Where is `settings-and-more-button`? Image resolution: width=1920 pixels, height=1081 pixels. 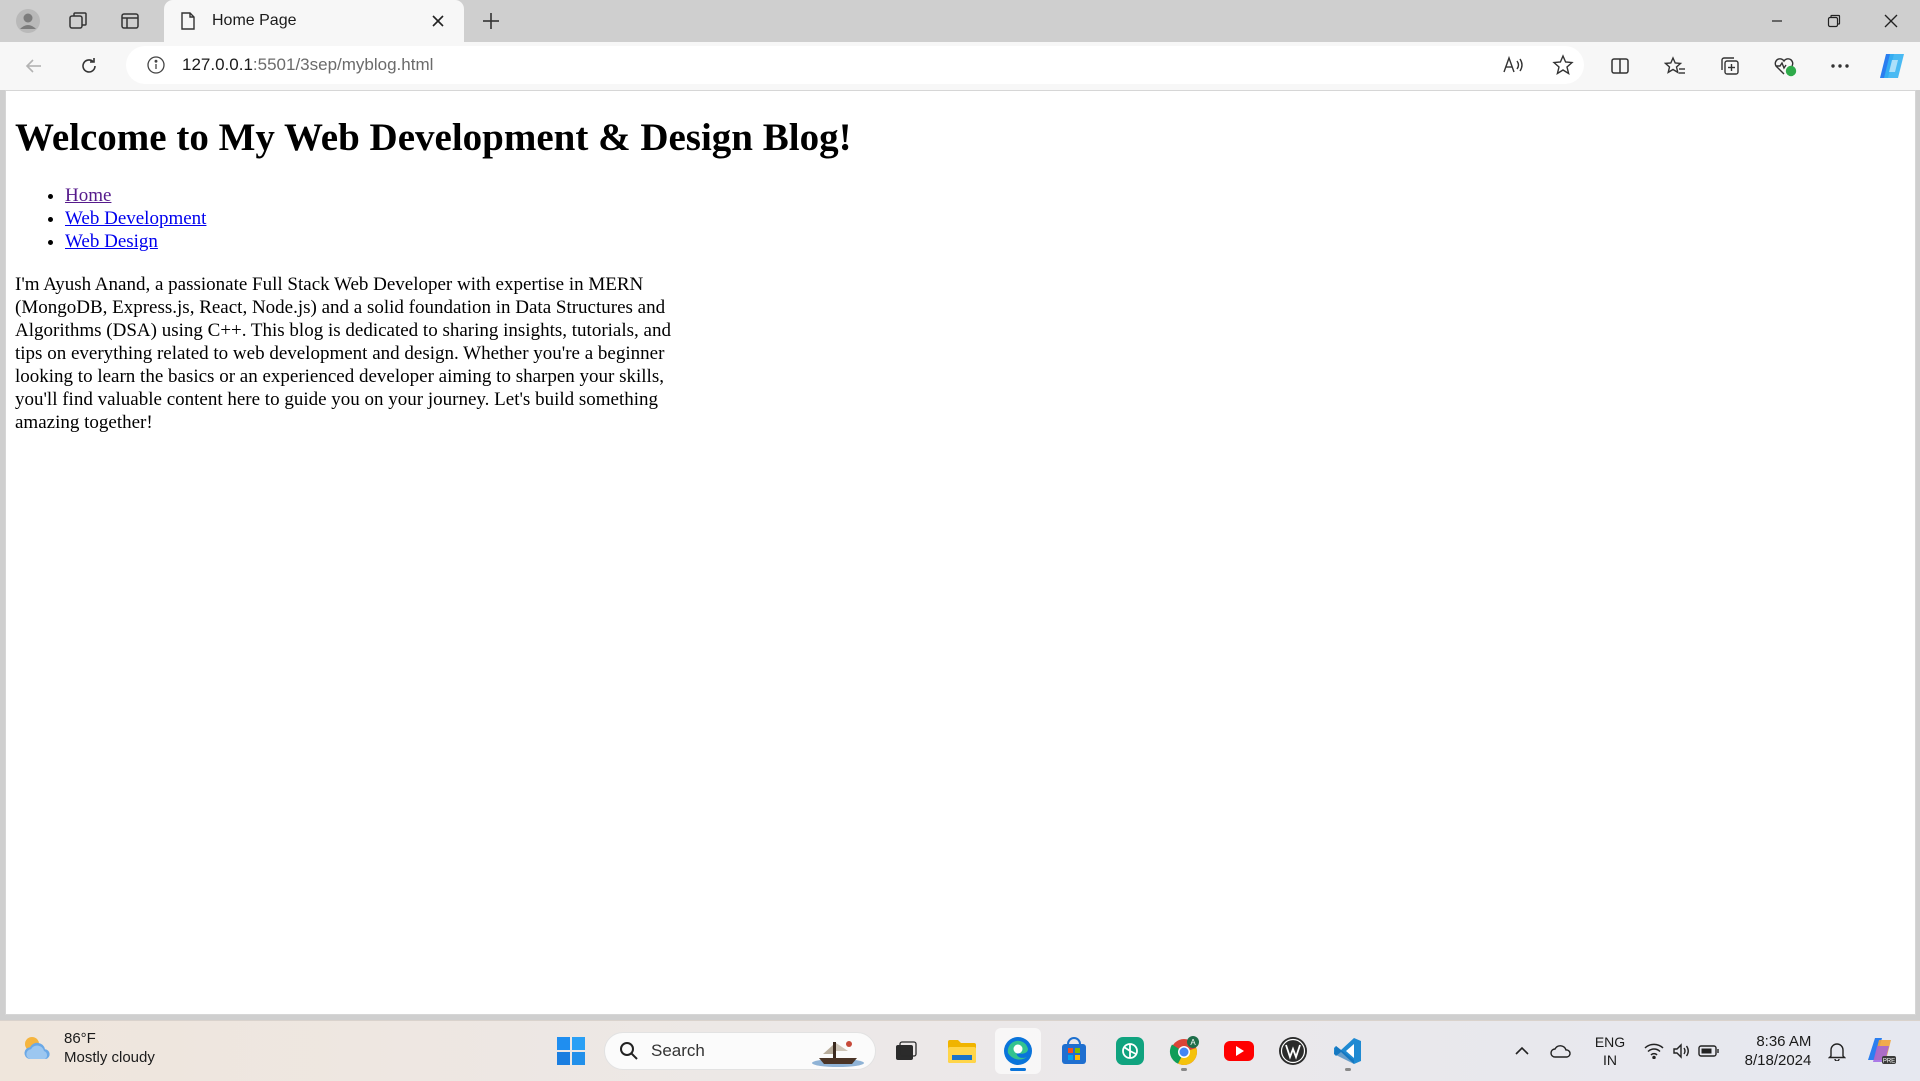 settings-and-more-button is located at coordinates (1840, 66).